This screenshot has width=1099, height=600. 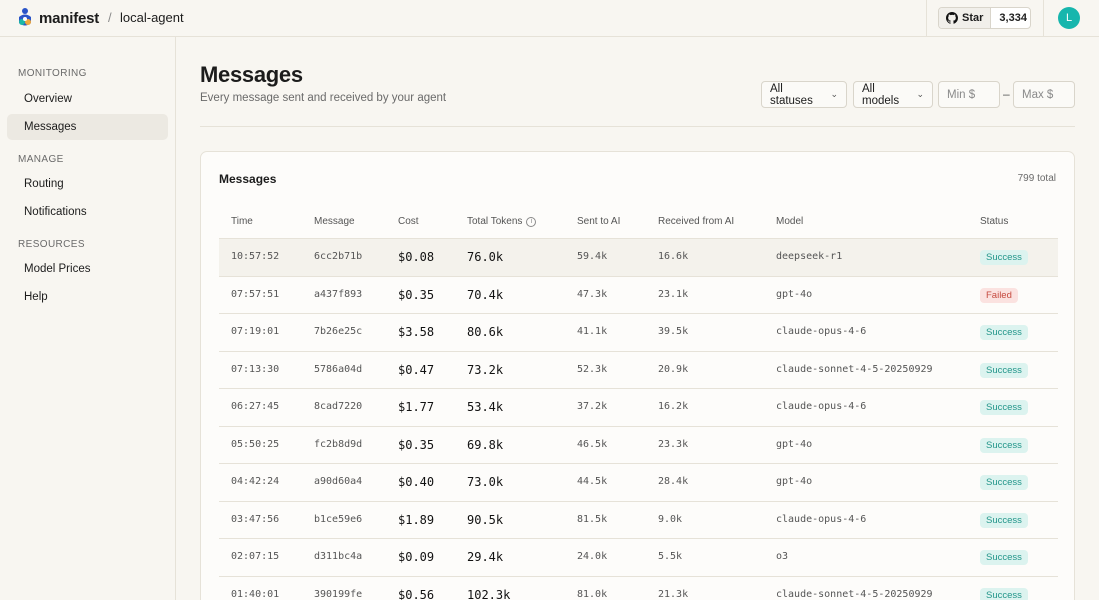 I want to click on cell-message: 7b26e25c, so click(x=338, y=331).